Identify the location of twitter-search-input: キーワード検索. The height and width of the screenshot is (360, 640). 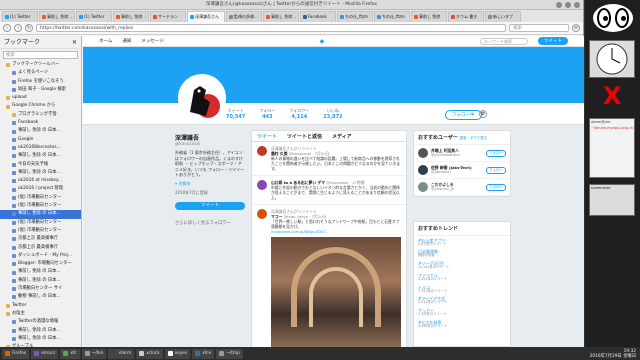
(504, 41).